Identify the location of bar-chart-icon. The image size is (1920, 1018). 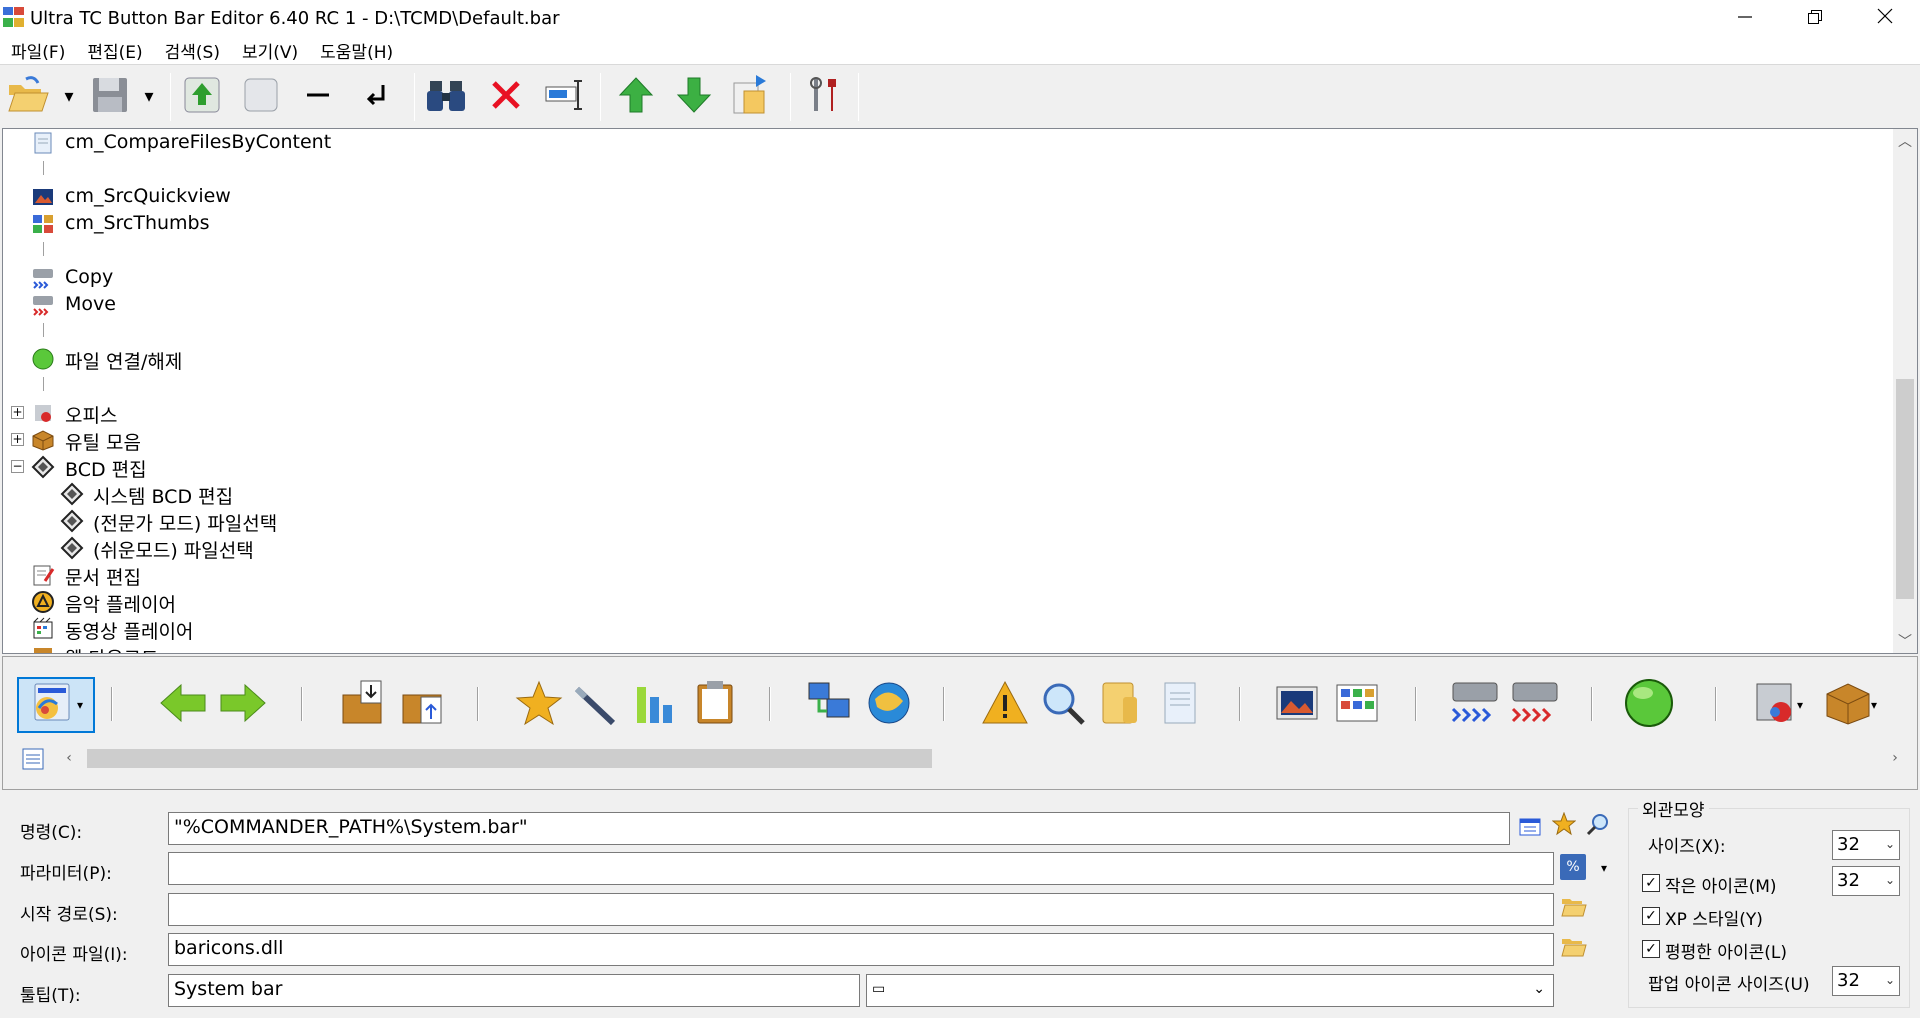
(655, 705).